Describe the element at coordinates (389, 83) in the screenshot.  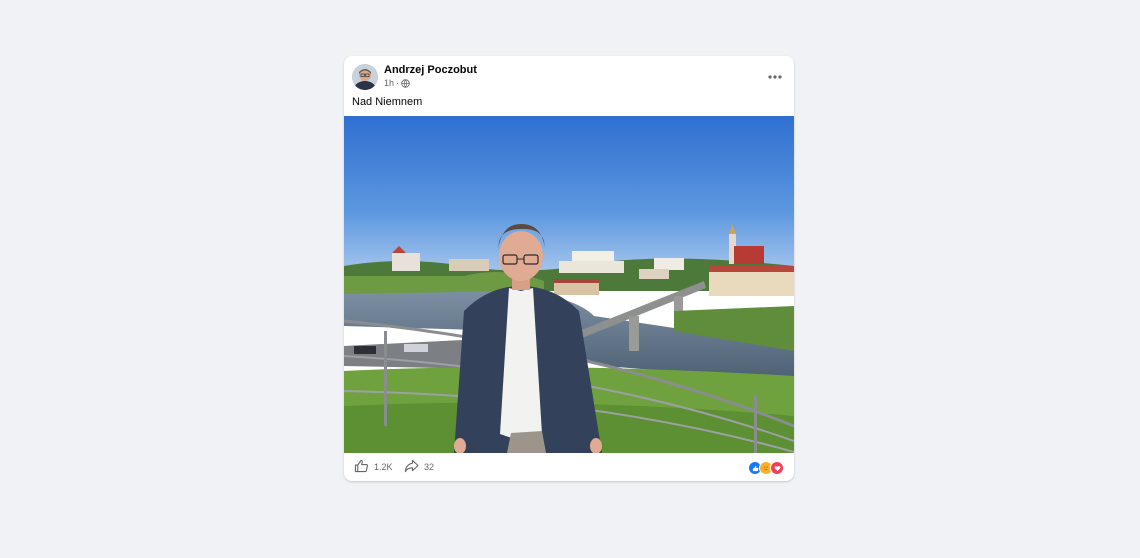
I see `post-time: 1h` at that location.